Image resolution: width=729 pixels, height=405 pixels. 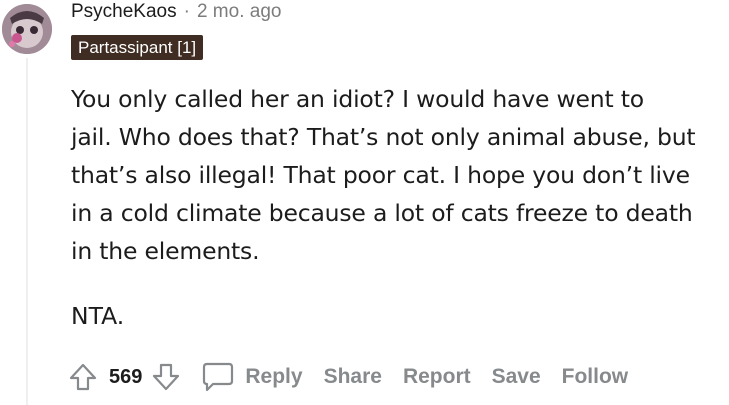 What do you see at coordinates (595, 377) in the screenshot?
I see `follow-button: Follow` at bounding box center [595, 377].